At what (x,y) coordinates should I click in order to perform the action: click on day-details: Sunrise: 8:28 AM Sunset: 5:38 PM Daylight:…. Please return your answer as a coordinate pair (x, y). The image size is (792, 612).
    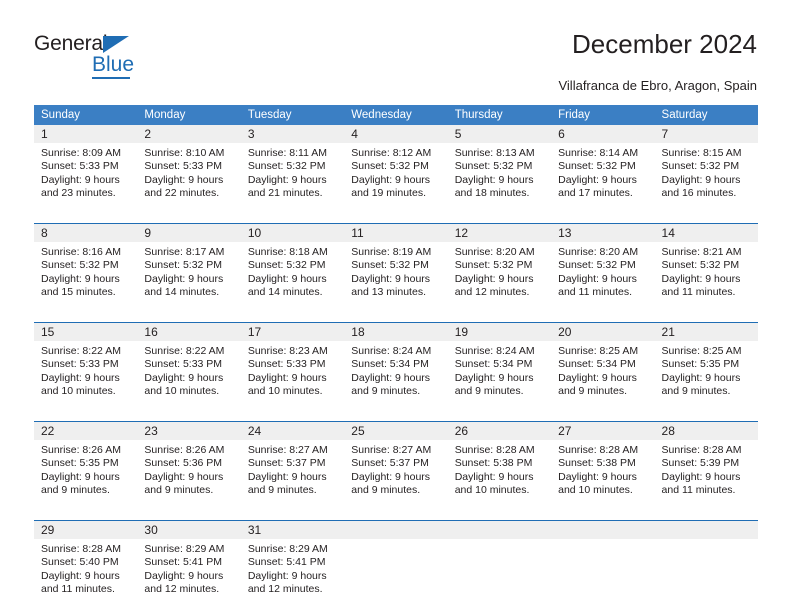
    Looking at the image, I should click on (602, 469).